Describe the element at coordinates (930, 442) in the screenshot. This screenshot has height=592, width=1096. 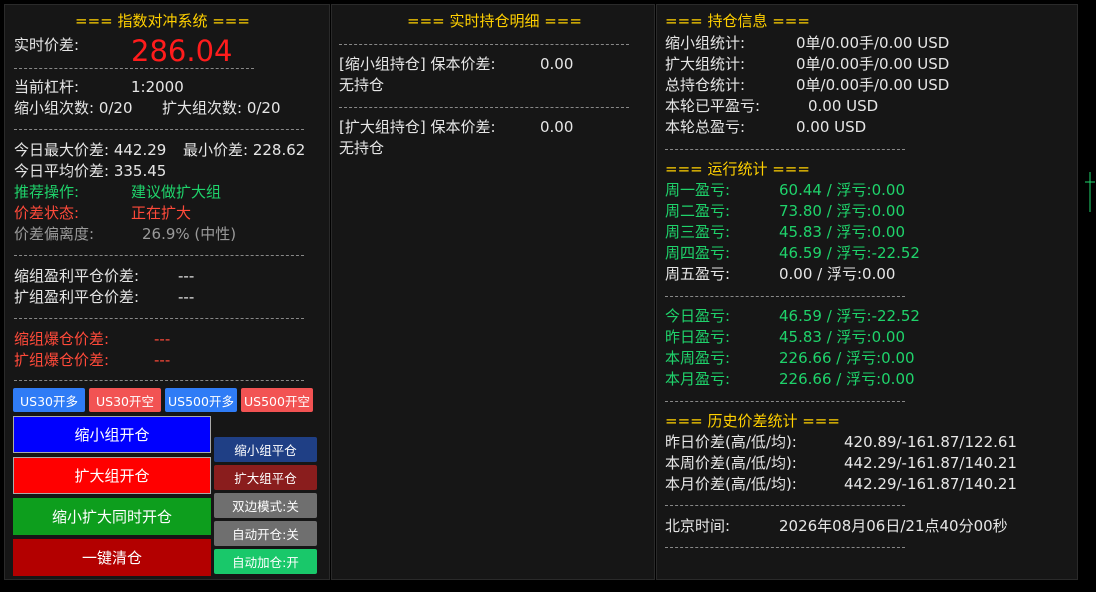
I see `history-value: 420.89/-161.87/122.61` at that location.